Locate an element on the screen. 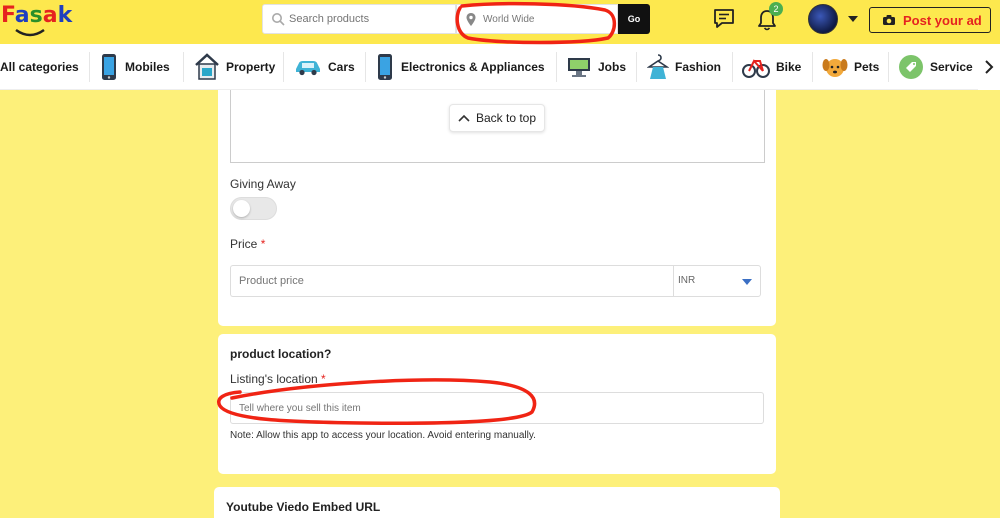 The image size is (1000, 518). category-property: Property is located at coordinates (234, 67).